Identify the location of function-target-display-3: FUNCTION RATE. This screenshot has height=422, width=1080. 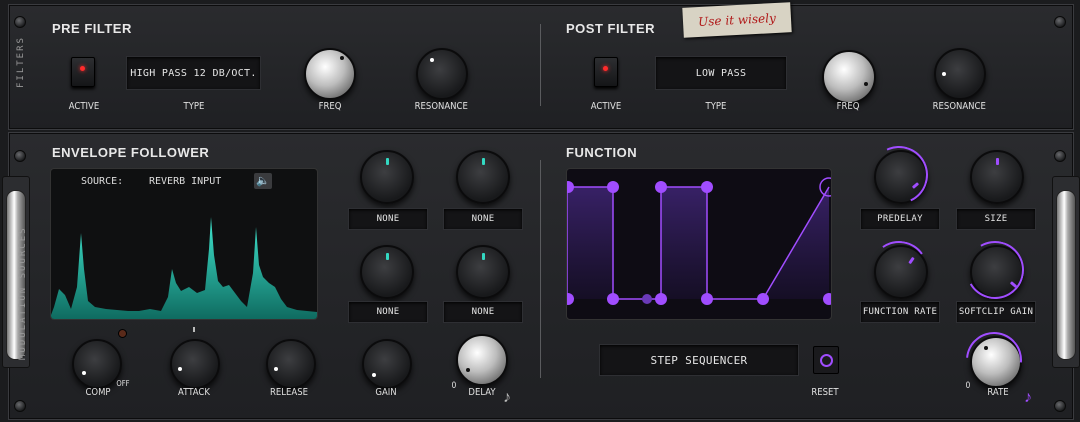
(900, 312).